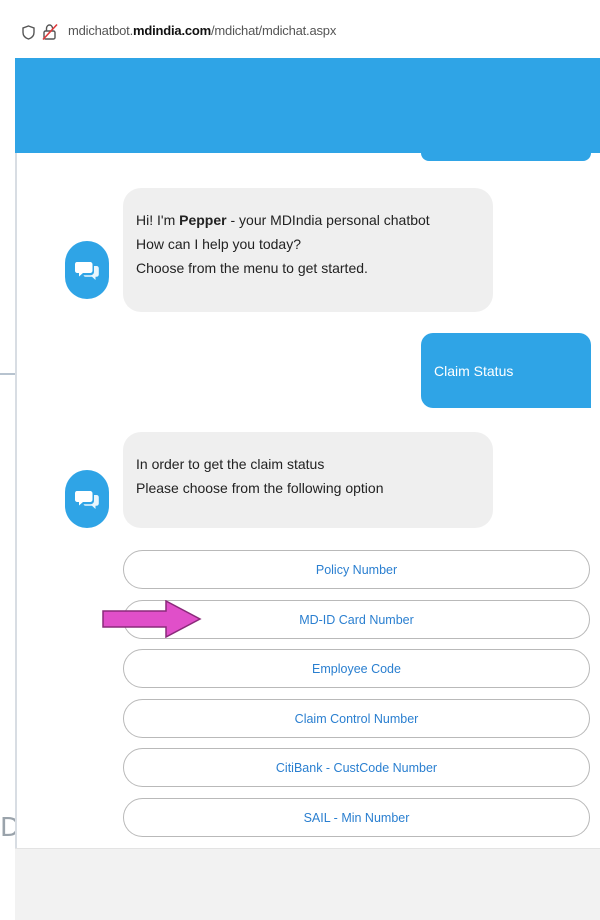  Describe the element at coordinates (356, 767) in the screenshot. I see `option-citibank-custcode-number: CitiBank - CustCode Number` at that location.